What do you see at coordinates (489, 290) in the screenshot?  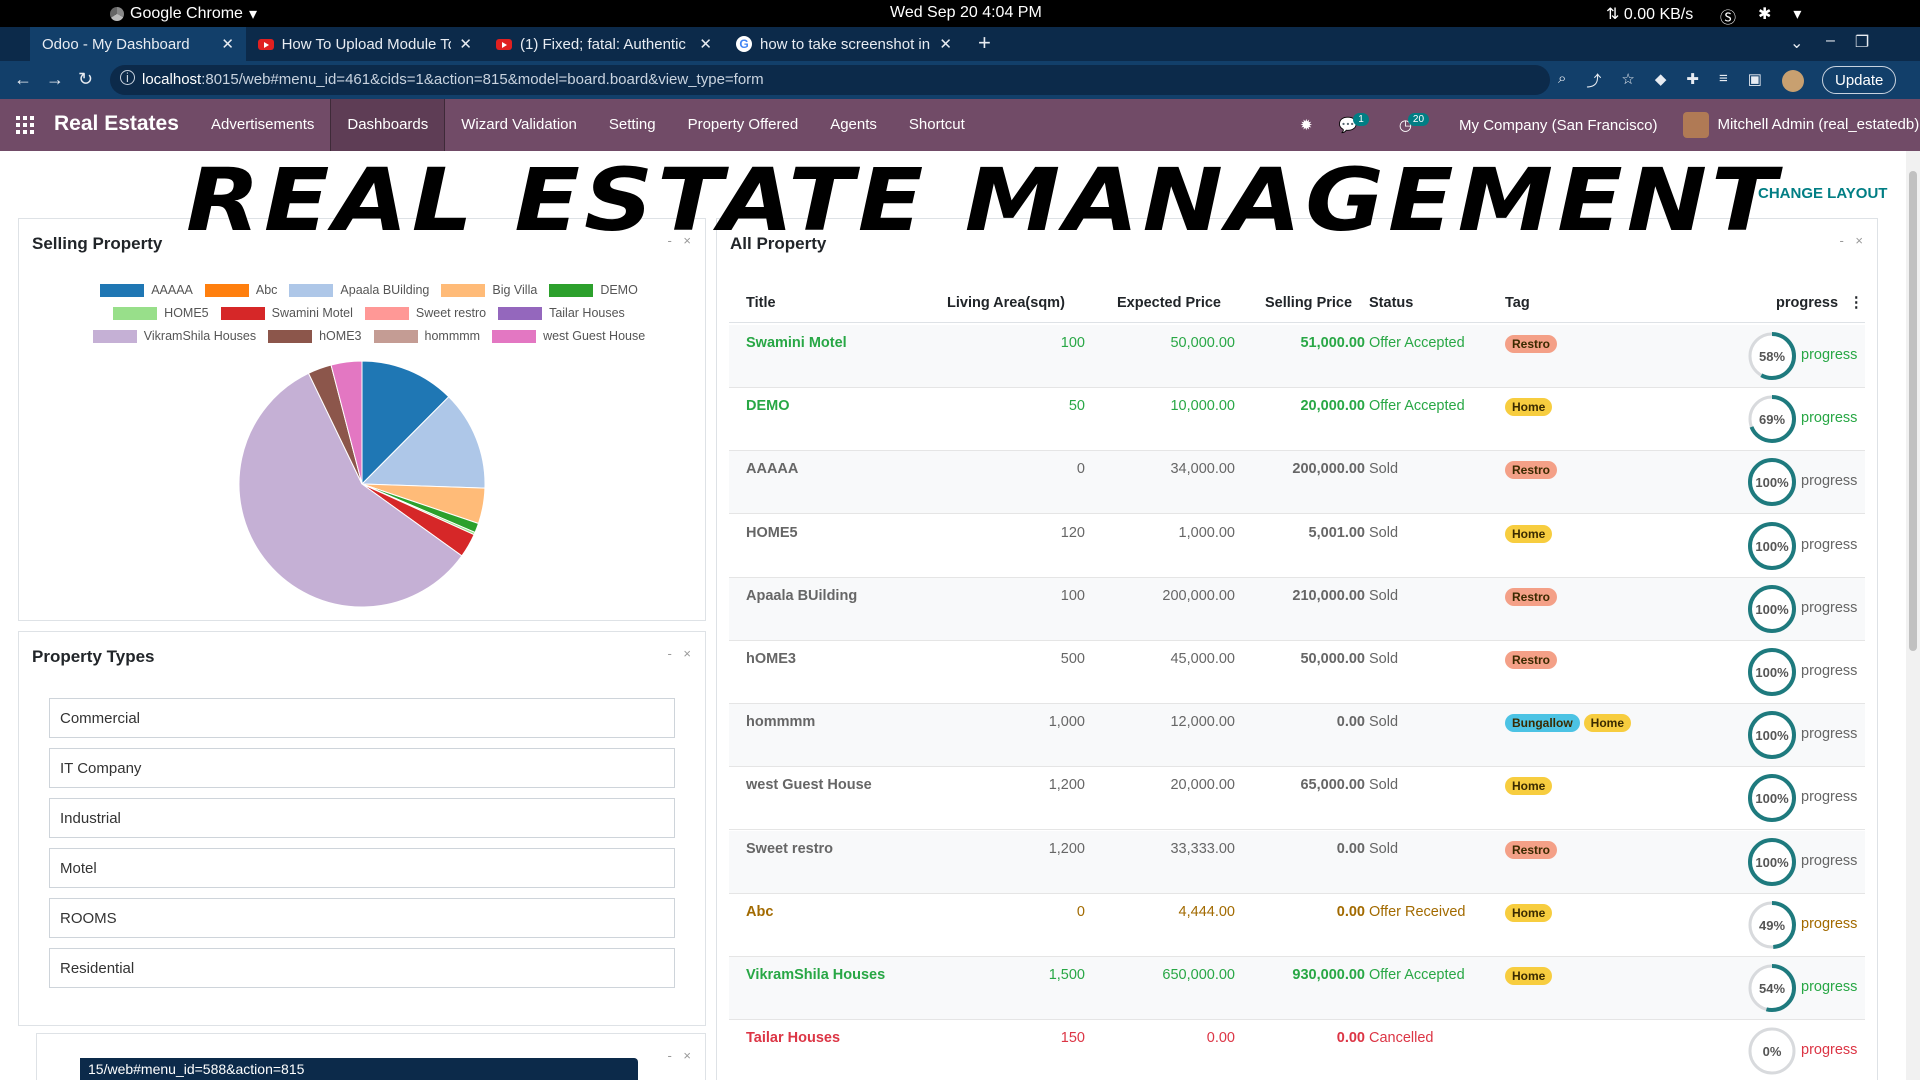 I see `legend-item: Big Villa` at bounding box center [489, 290].